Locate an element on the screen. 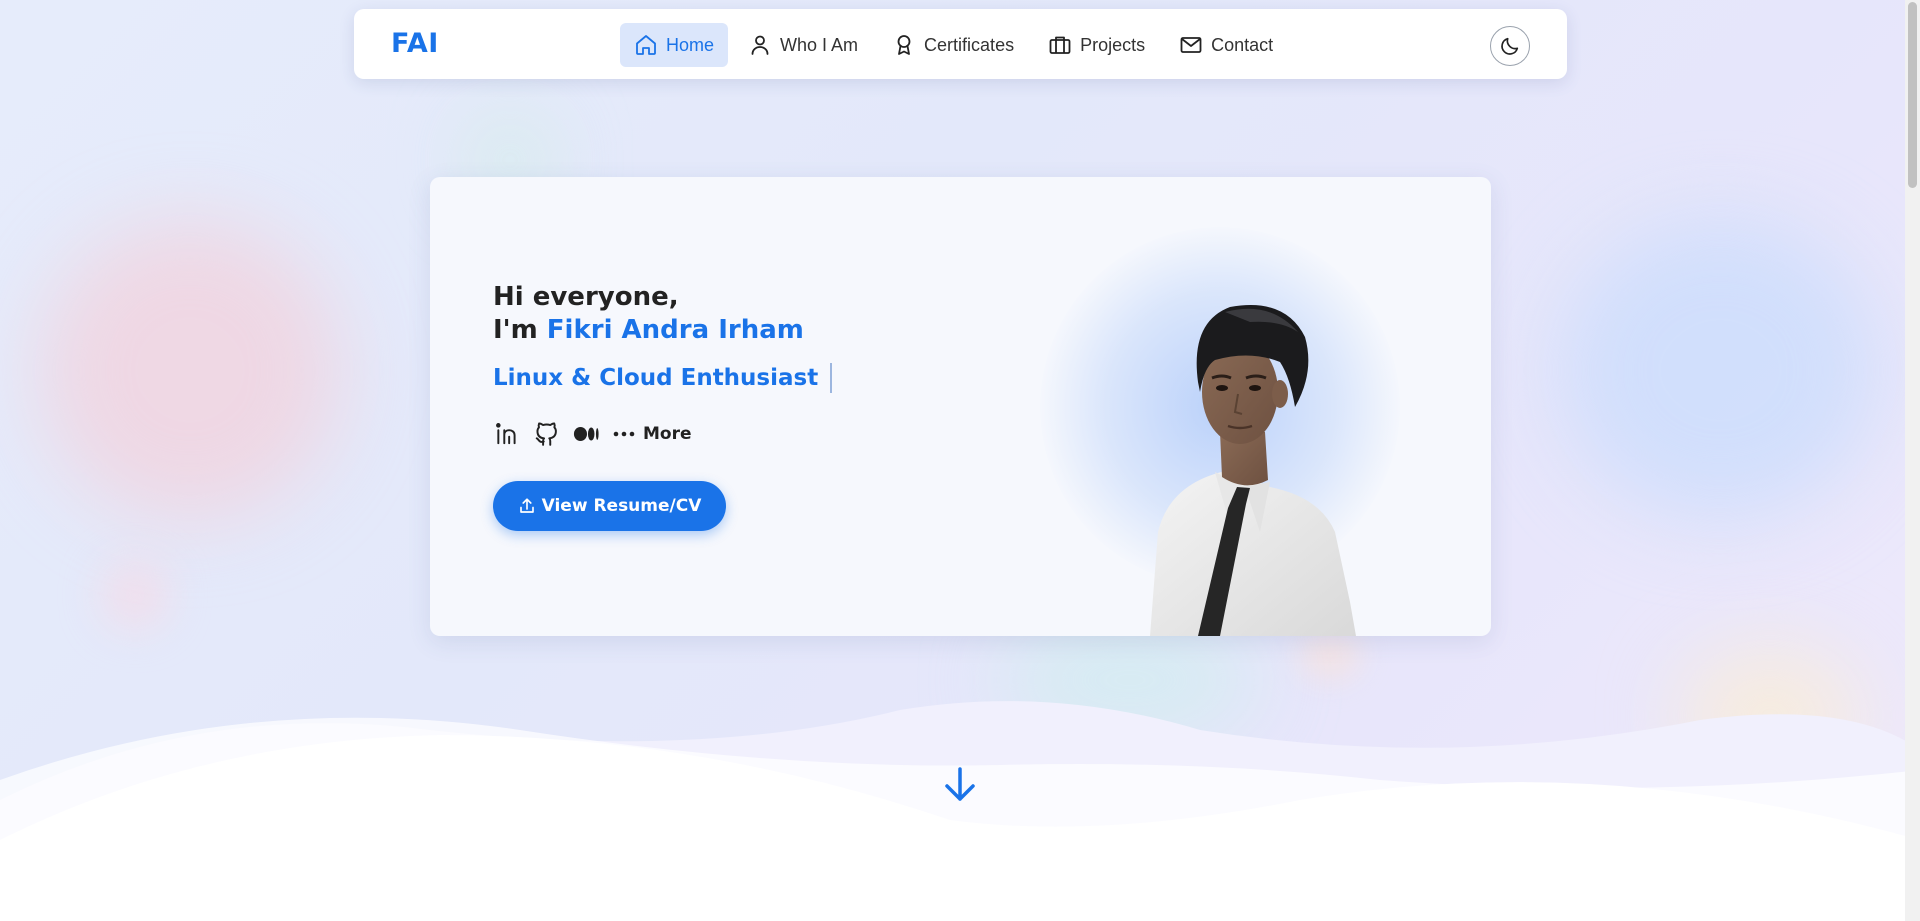 Image resolution: width=1920 pixels, height=921 pixels. page-scrollbar is located at coordinates (1912, 460).